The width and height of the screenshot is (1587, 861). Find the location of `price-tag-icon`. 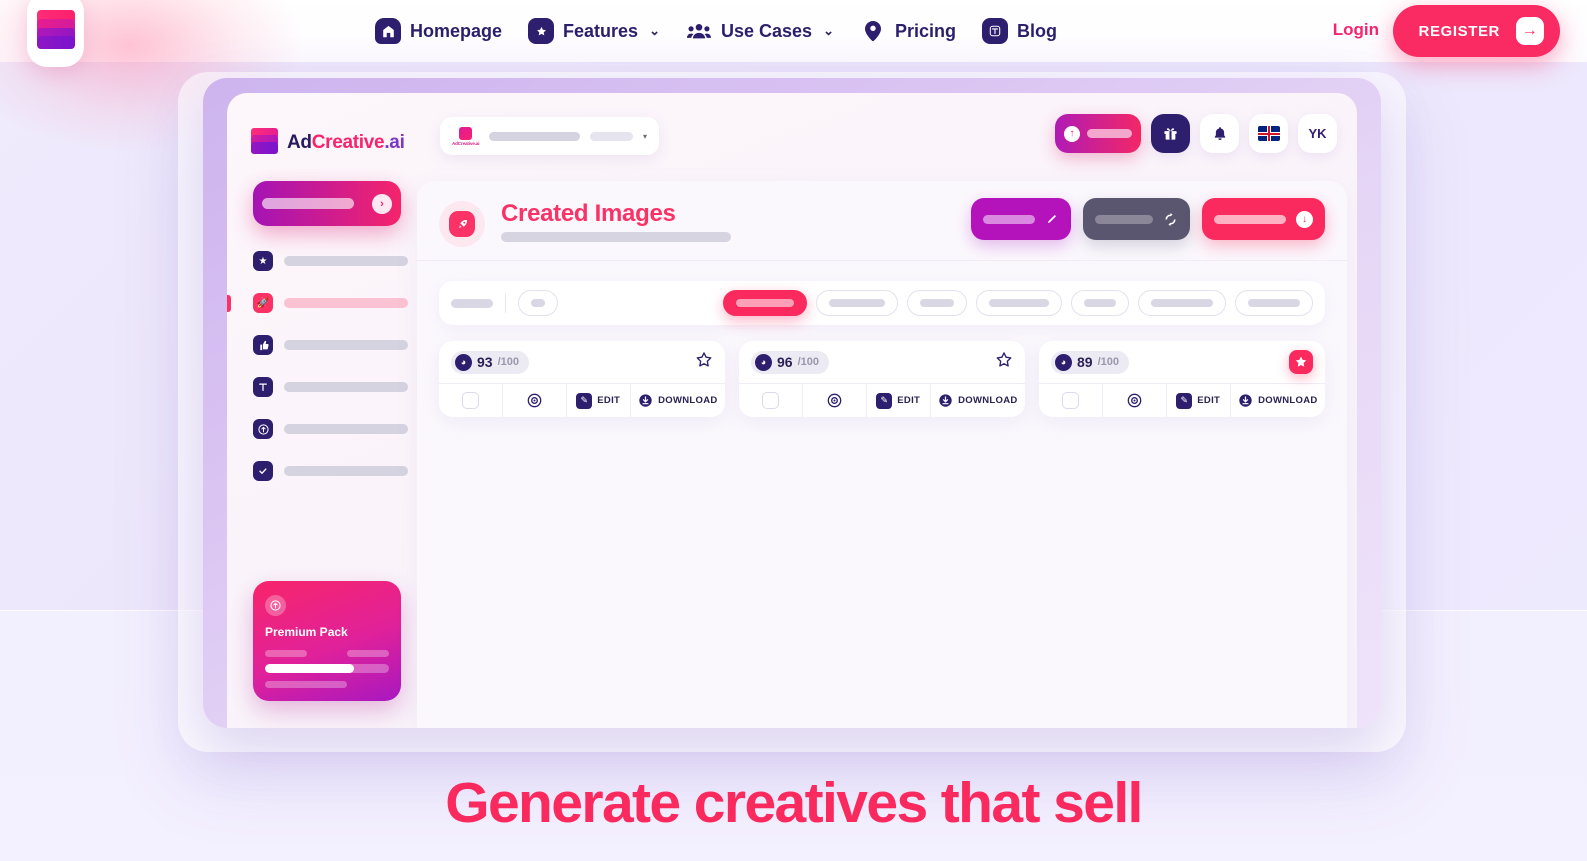

price-tag-icon is located at coordinates (873, 31).